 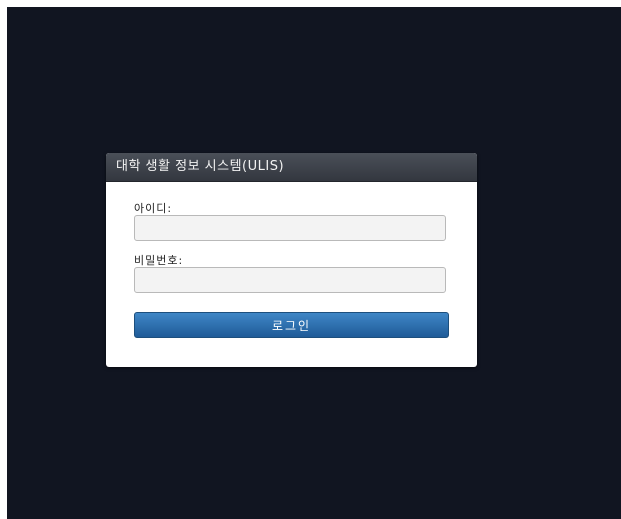 What do you see at coordinates (291, 167) in the screenshot?
I see `panel-title: 대학 생활 정보 시스템(ULIS)` at bounding box center [291, 167].